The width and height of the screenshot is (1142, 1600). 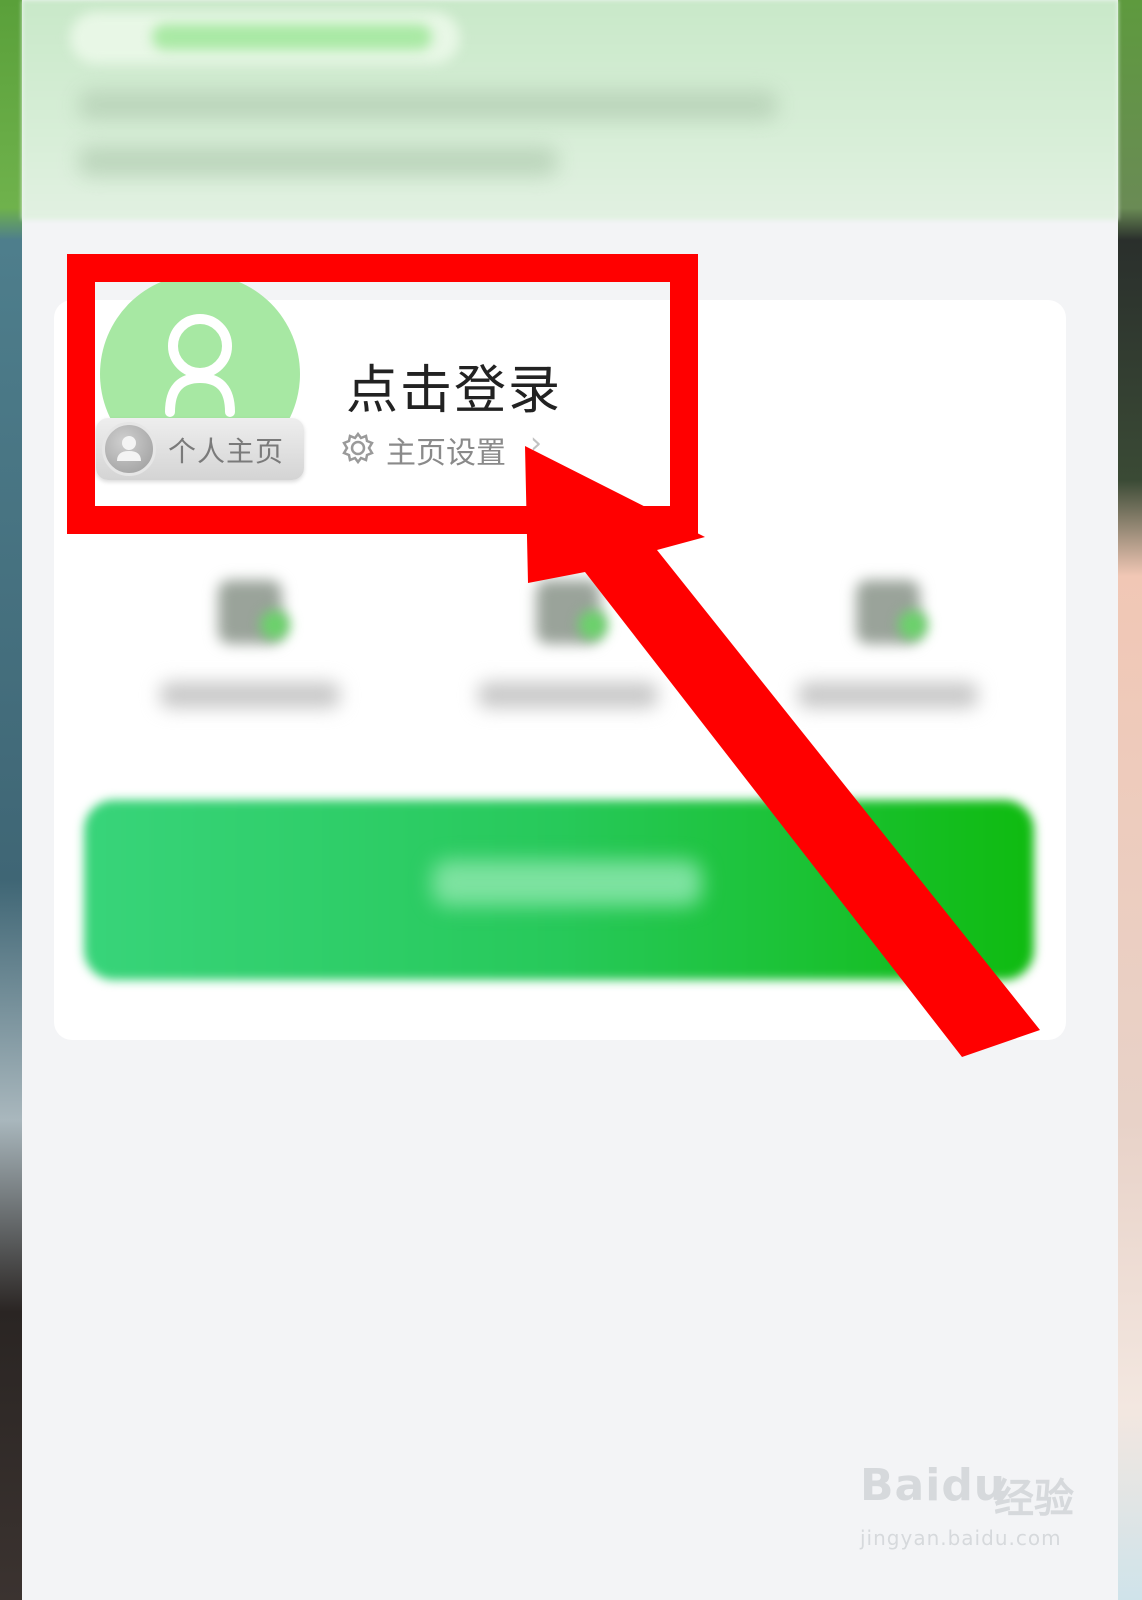 I want to click on background-app-left, so click(x=11, y=800).